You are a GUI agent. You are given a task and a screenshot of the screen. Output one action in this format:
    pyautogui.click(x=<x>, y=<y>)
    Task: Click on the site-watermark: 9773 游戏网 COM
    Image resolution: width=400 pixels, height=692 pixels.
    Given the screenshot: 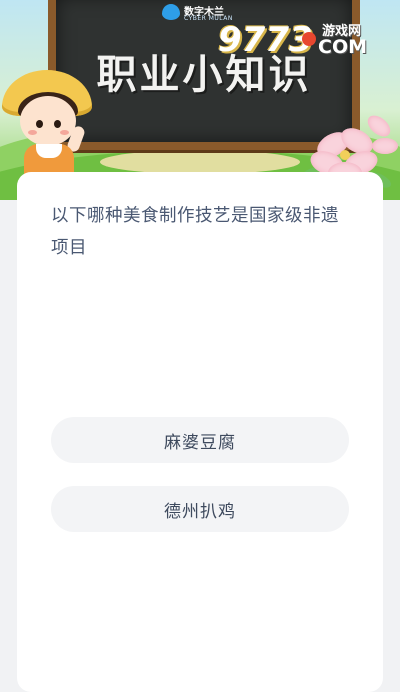 What is the action you would take?
    pyautogui.click(x=303, y=42)
    